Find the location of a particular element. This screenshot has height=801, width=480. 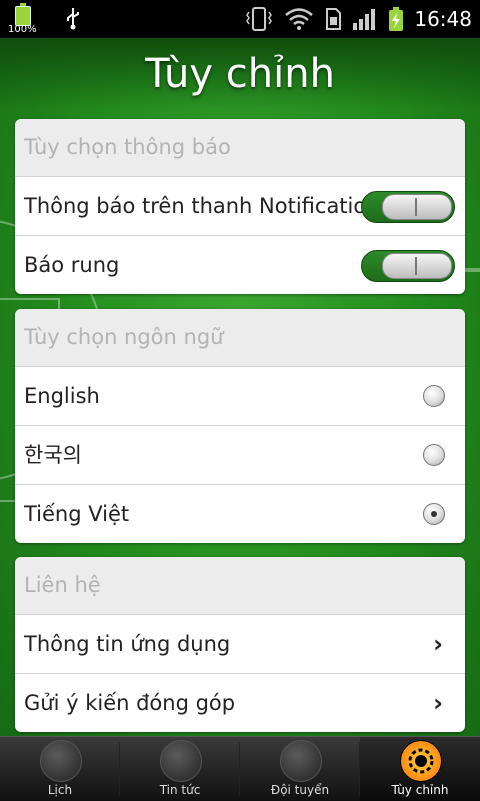

app-info-row: Thông tin ứng dụng › is located at coordinates (240, 644).